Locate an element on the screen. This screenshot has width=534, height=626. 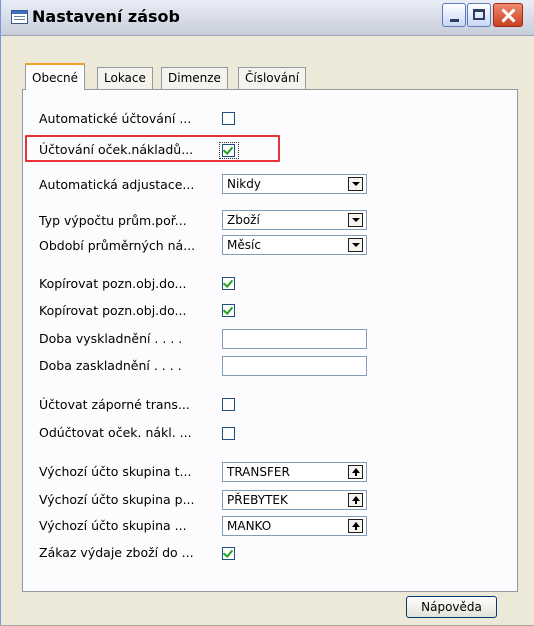
lookup-value: PŘEBYTEK is located at coordinates (257, 500).